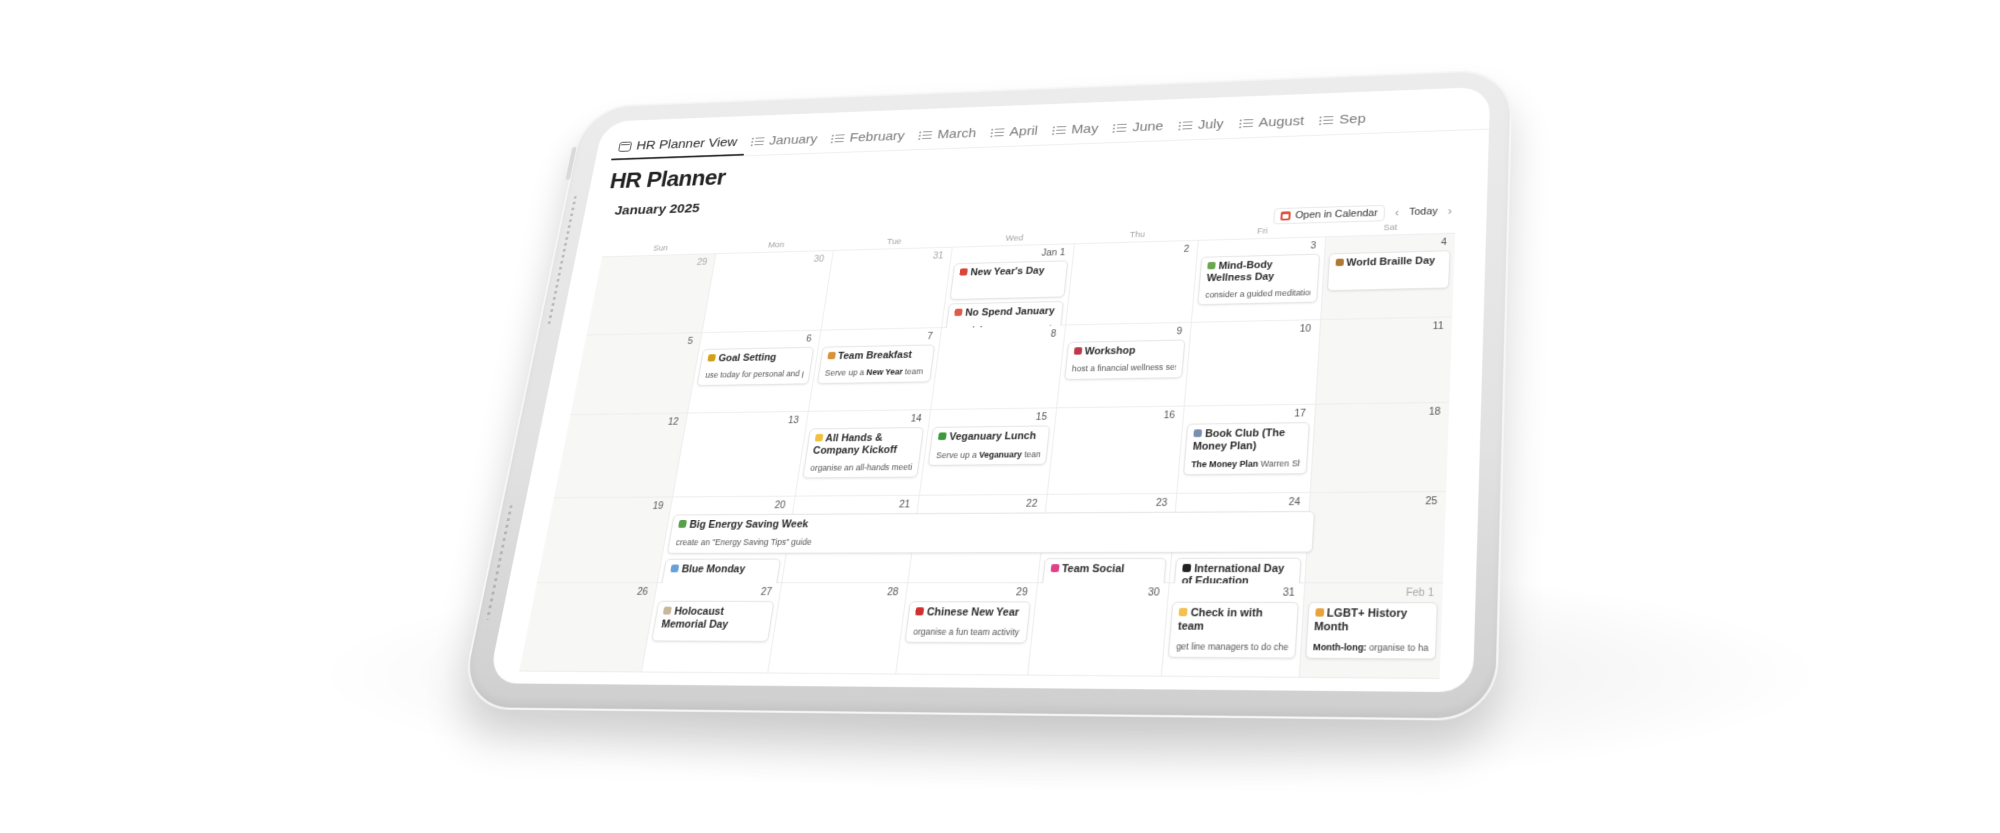 This screenshot has height=833, width=2000. I want to click on day-cell: 4 World Braille Day, so click(1388, 276).